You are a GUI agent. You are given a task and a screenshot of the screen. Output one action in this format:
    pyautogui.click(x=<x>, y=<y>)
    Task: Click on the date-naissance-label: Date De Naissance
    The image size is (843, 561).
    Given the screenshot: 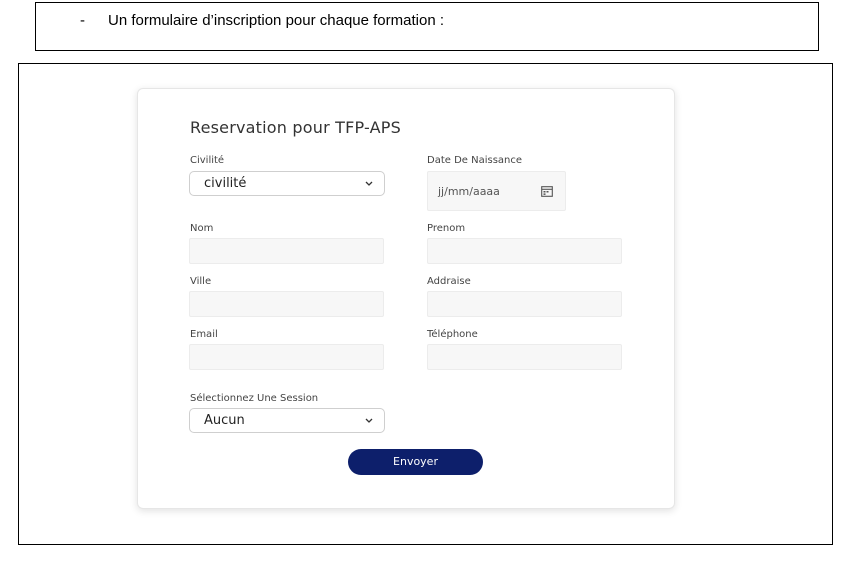 What is the action you would take?
    pyautogui.click(x=475, y=160)
    